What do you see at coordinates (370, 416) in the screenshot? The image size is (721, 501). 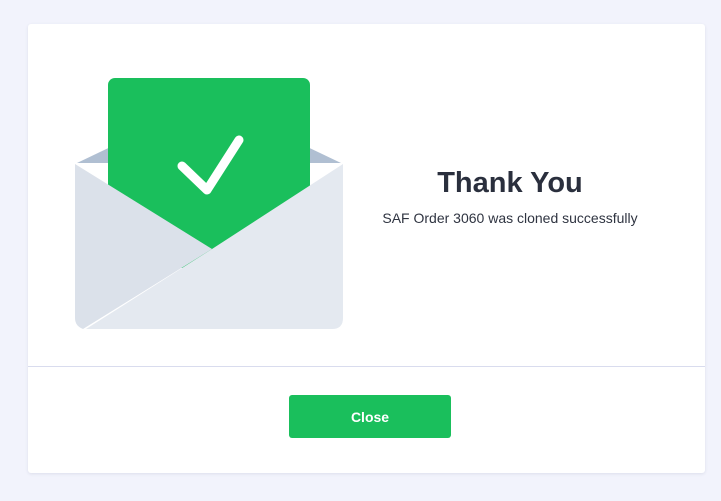 I see `close-button: Close` at bounding box center [370, 416].